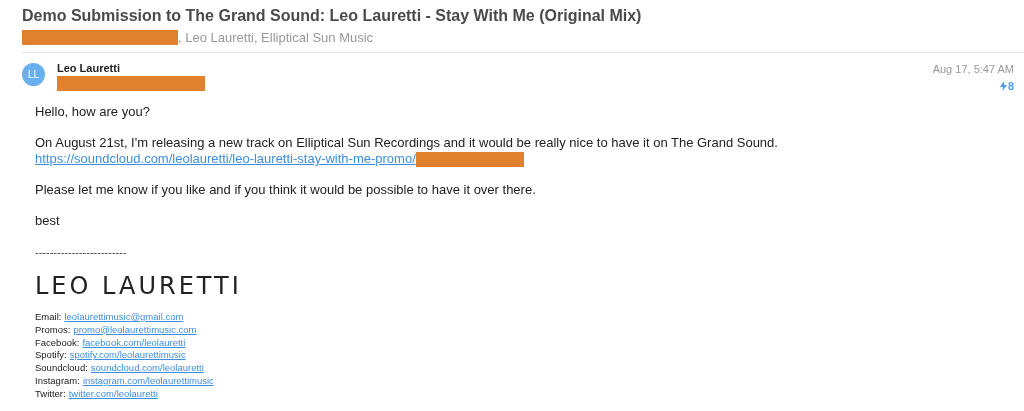 The image size is (1024, 411). I want to click on signature-label: Promos:, so click(53, 330).